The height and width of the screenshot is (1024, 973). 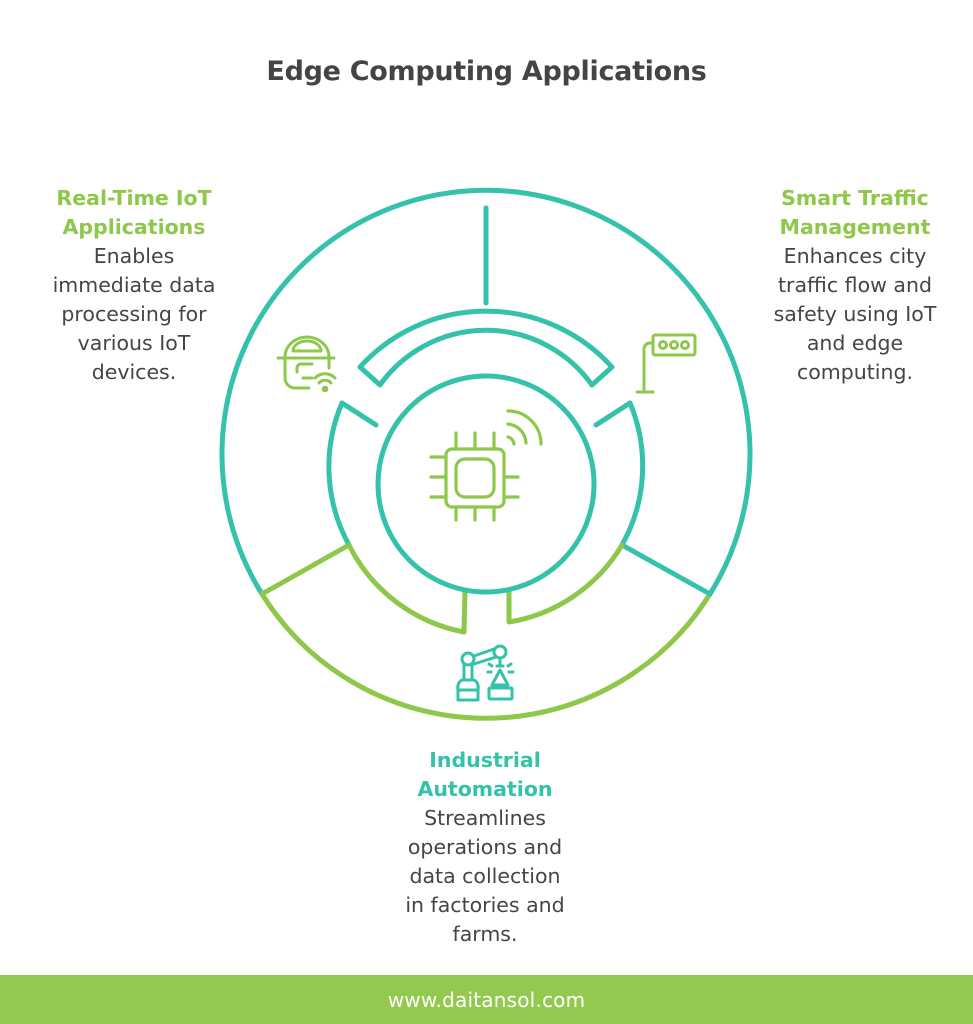 I want to click on heading-line: Industrial, so click(x=485, y=760).